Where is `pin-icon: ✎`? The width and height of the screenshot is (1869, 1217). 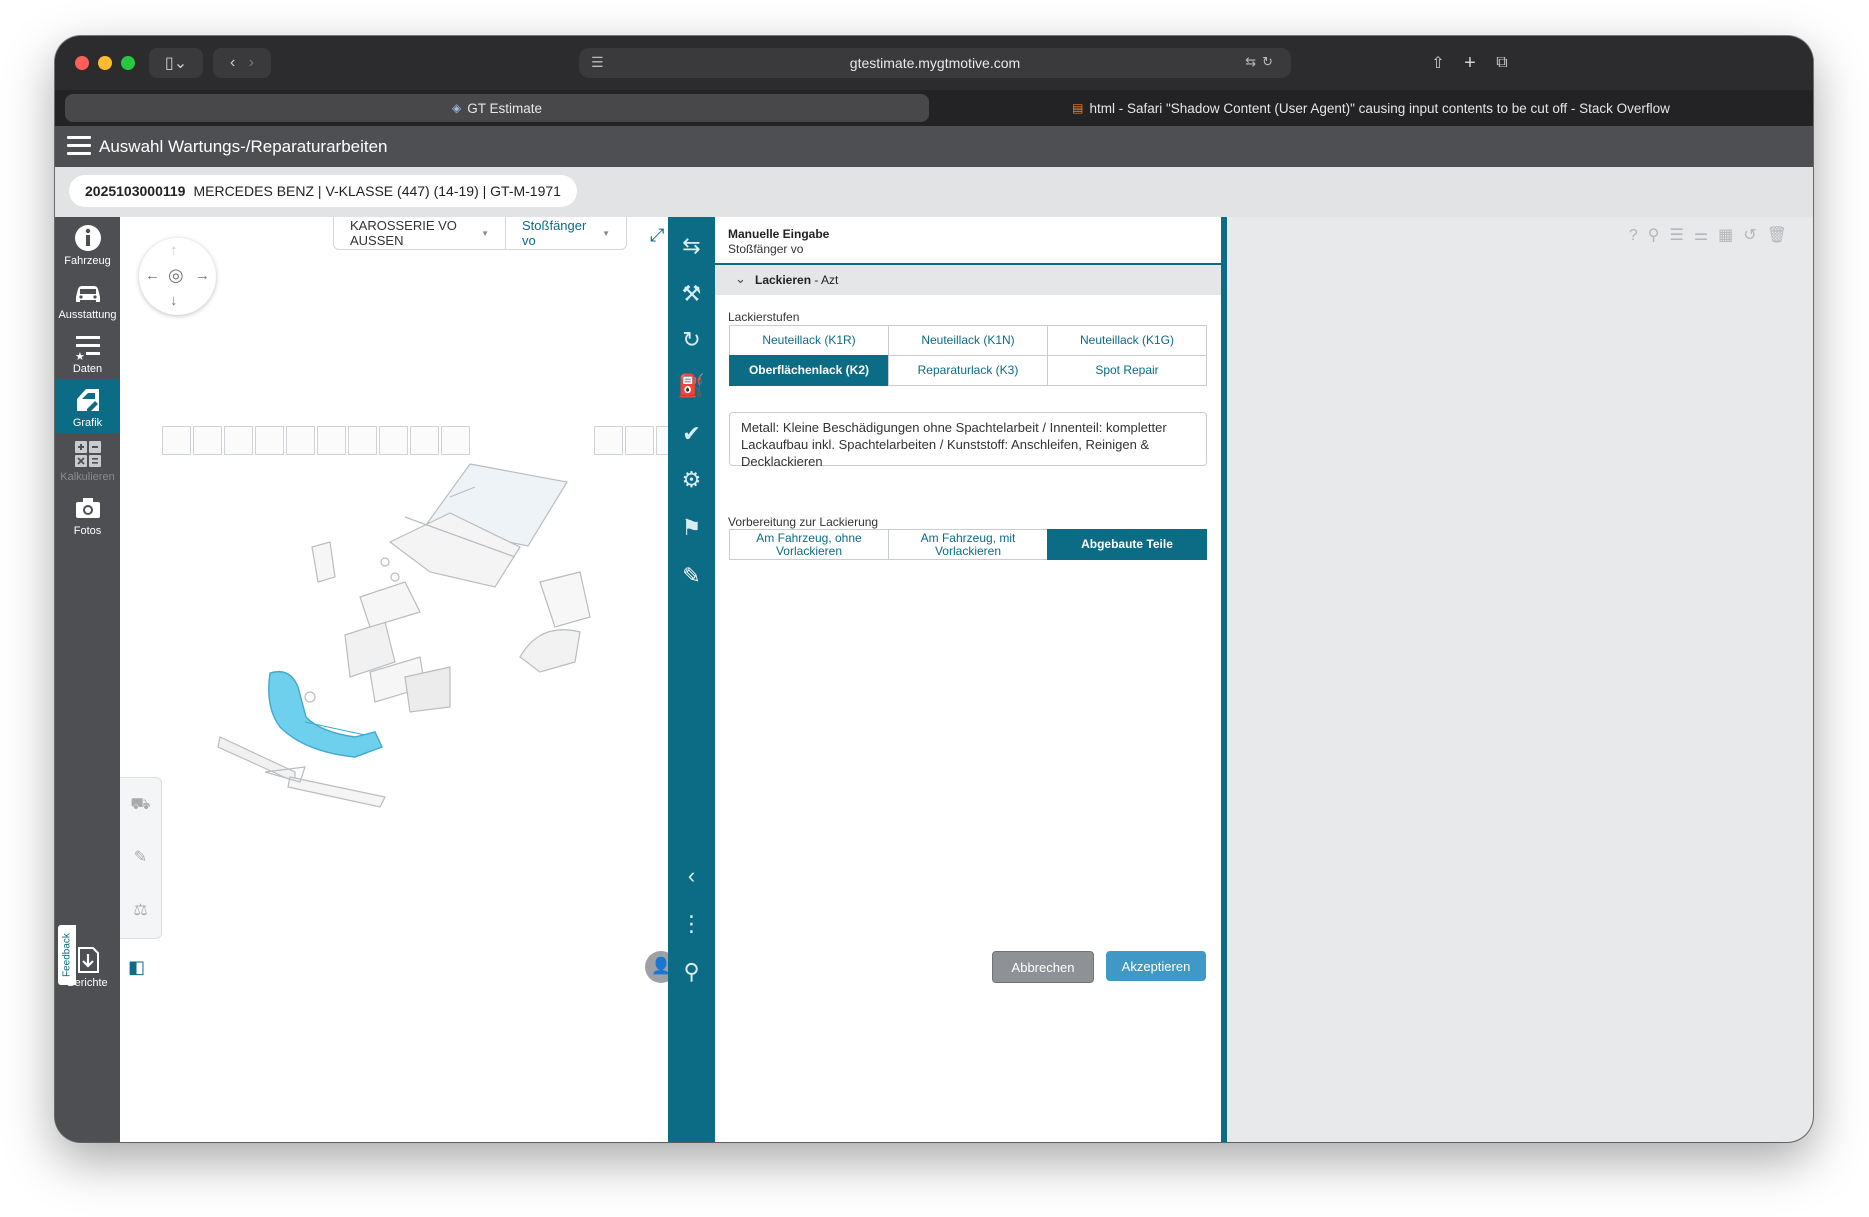
pin-icon: ✎ is located at coordinates (140, 857).